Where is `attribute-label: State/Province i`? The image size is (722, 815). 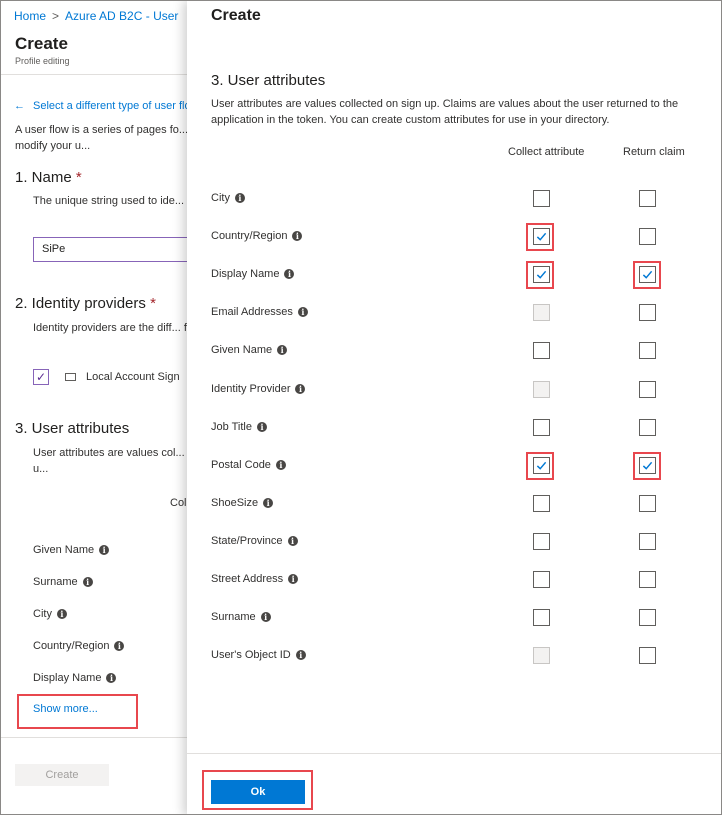
attribute-label: State/Province i is located at coordinates (254, 541).